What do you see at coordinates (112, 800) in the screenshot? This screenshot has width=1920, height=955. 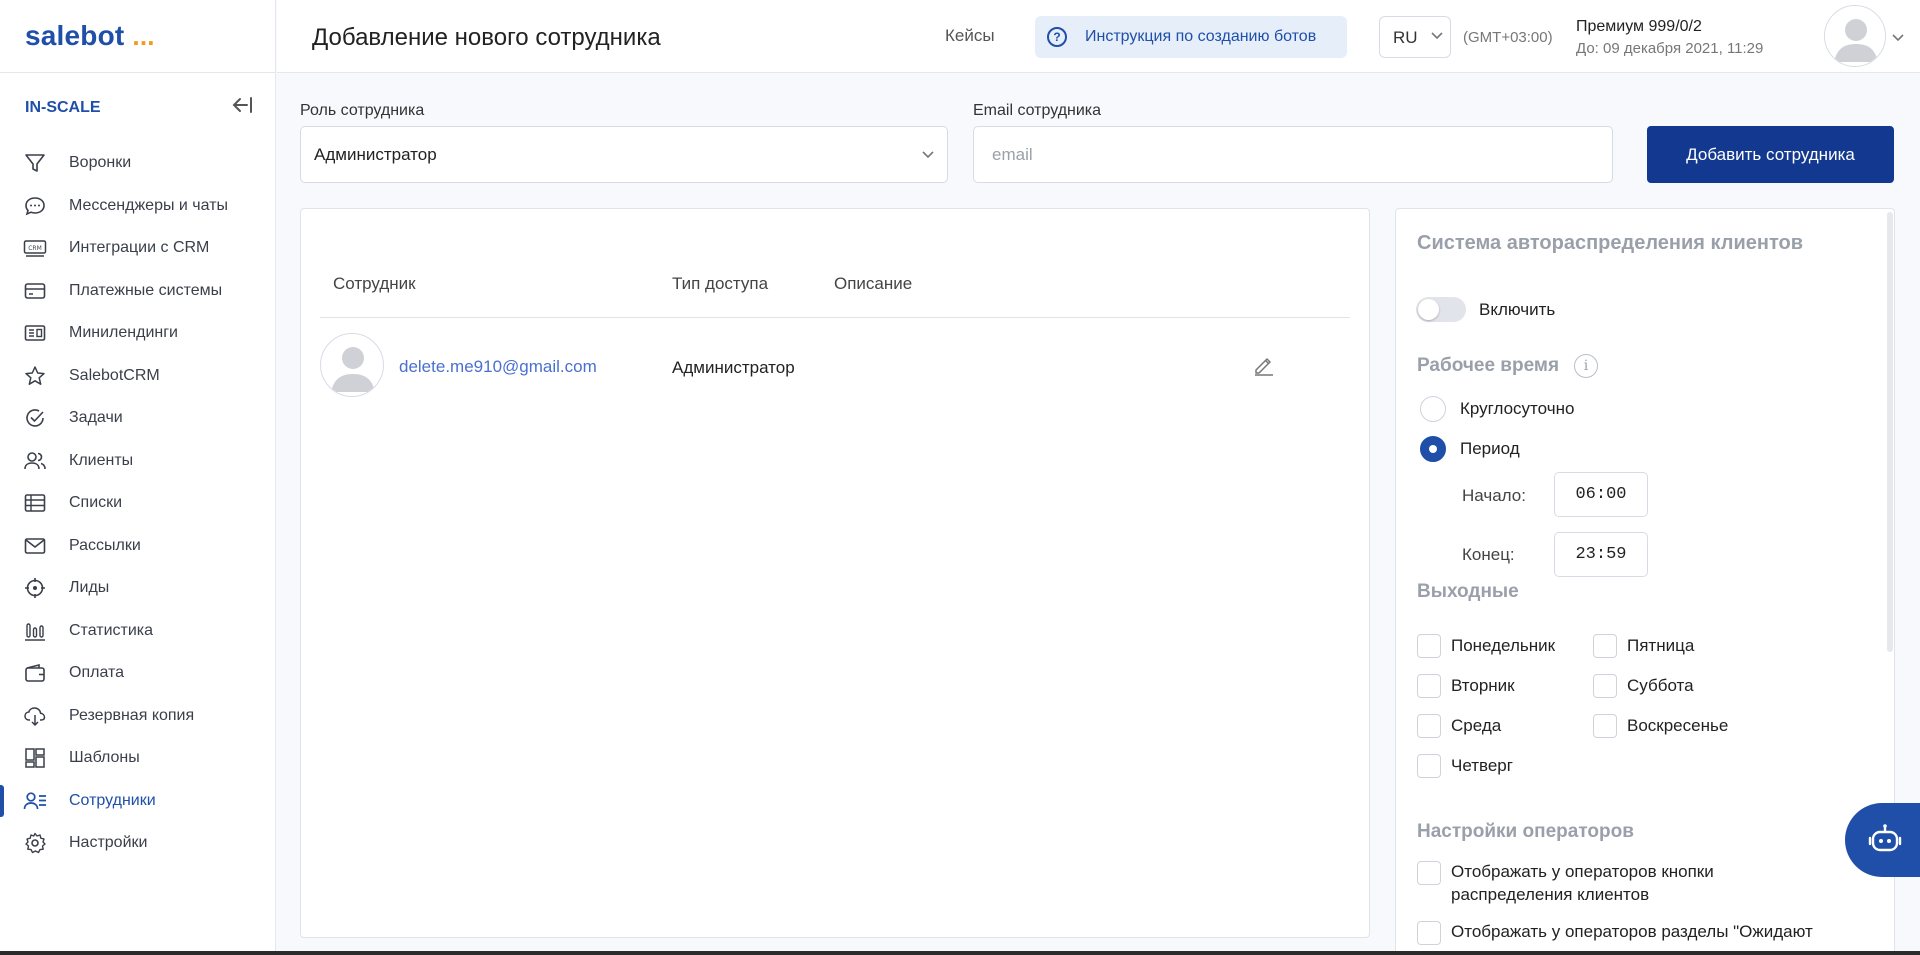 I see `sidebar-item-label: Сотрудники` at bounding box center [112, 800].